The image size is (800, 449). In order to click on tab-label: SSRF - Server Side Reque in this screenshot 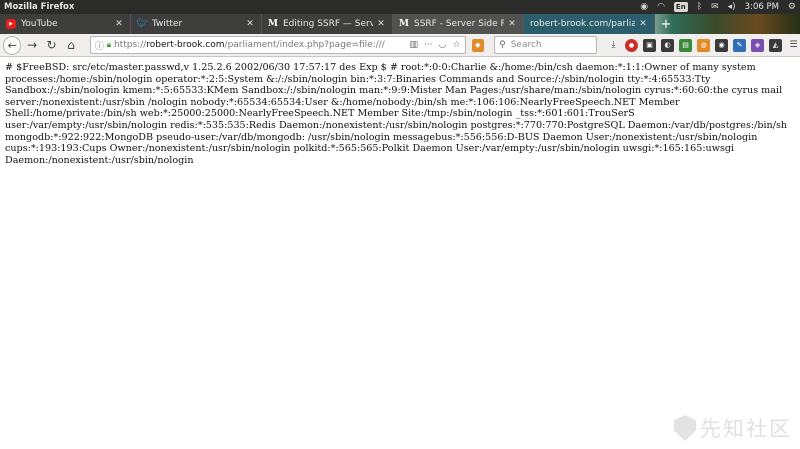, I will do `click(459, 24)`.